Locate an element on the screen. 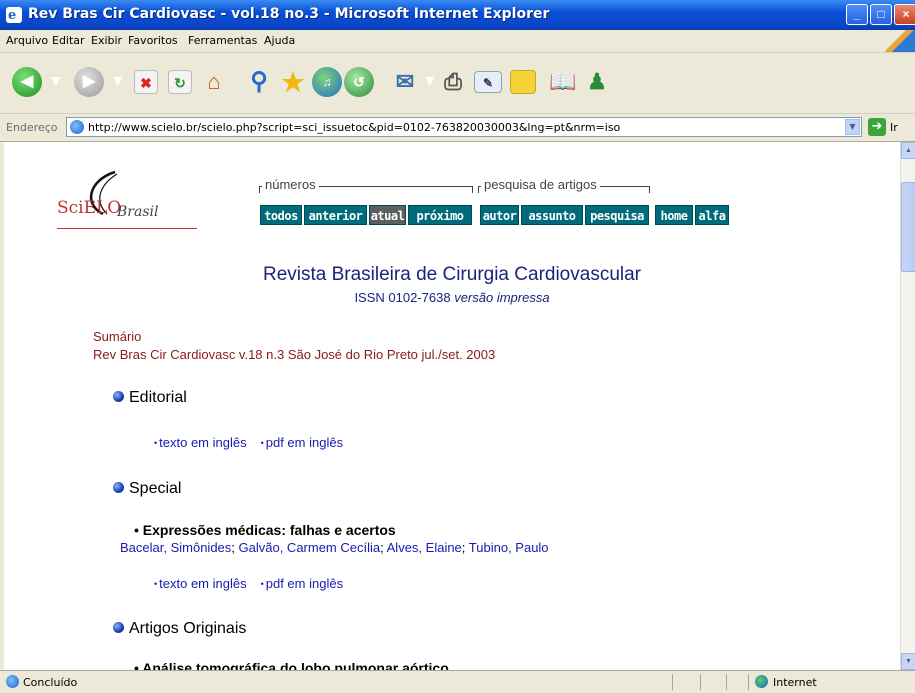  editorial-pdf-link-label: pdf em inglês is located at coordinates (304, 442).